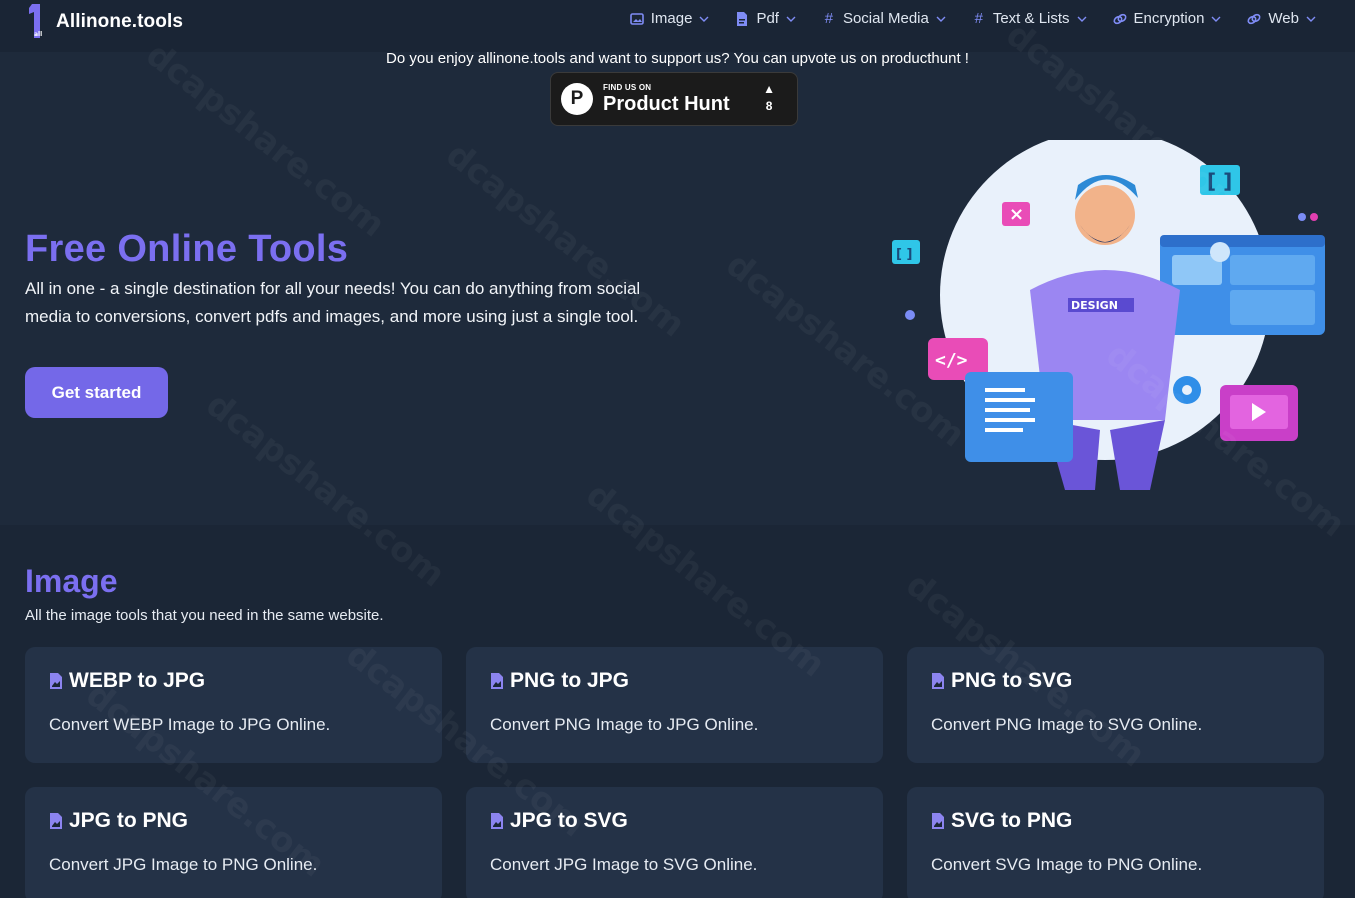 The width and height of the screenshot is (1355, 898). I want to click on design-label: DESIGN, so click(1094, 305).